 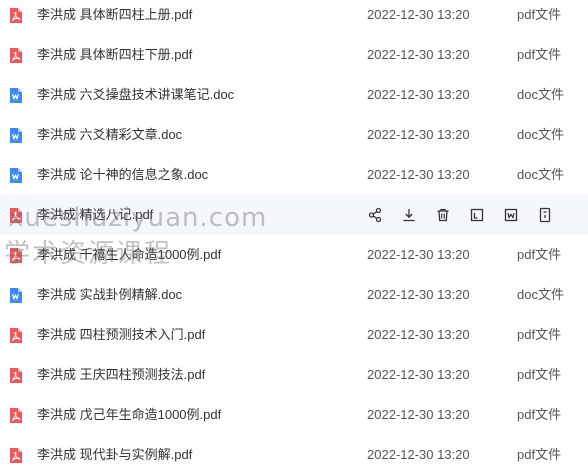 I want to click on file-row: 李洪成 论十神的信息之象.doc 2022-12-30 13:20 doc文件, so click(x=294, y=175).